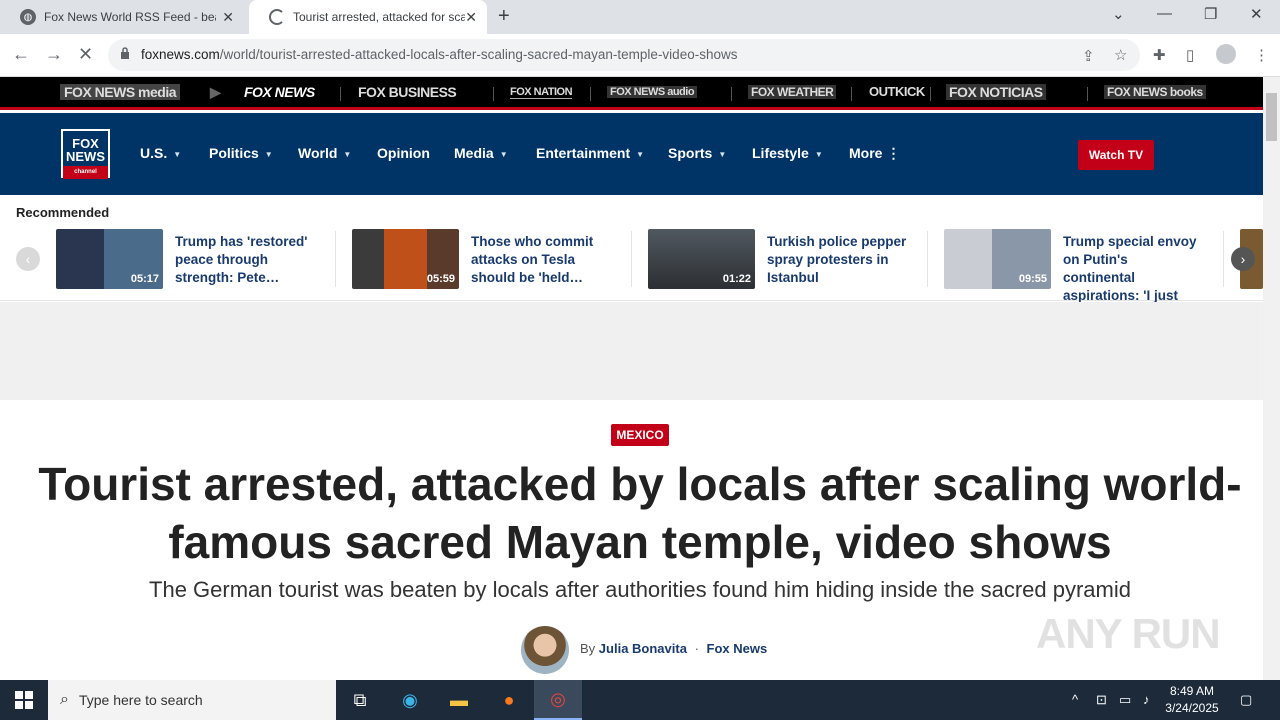 The width and height of the screenshot is (1280, 720). Describe the element at coordinates (1271, 378) in the screenshot. I see `page-scrollbar` at that location.